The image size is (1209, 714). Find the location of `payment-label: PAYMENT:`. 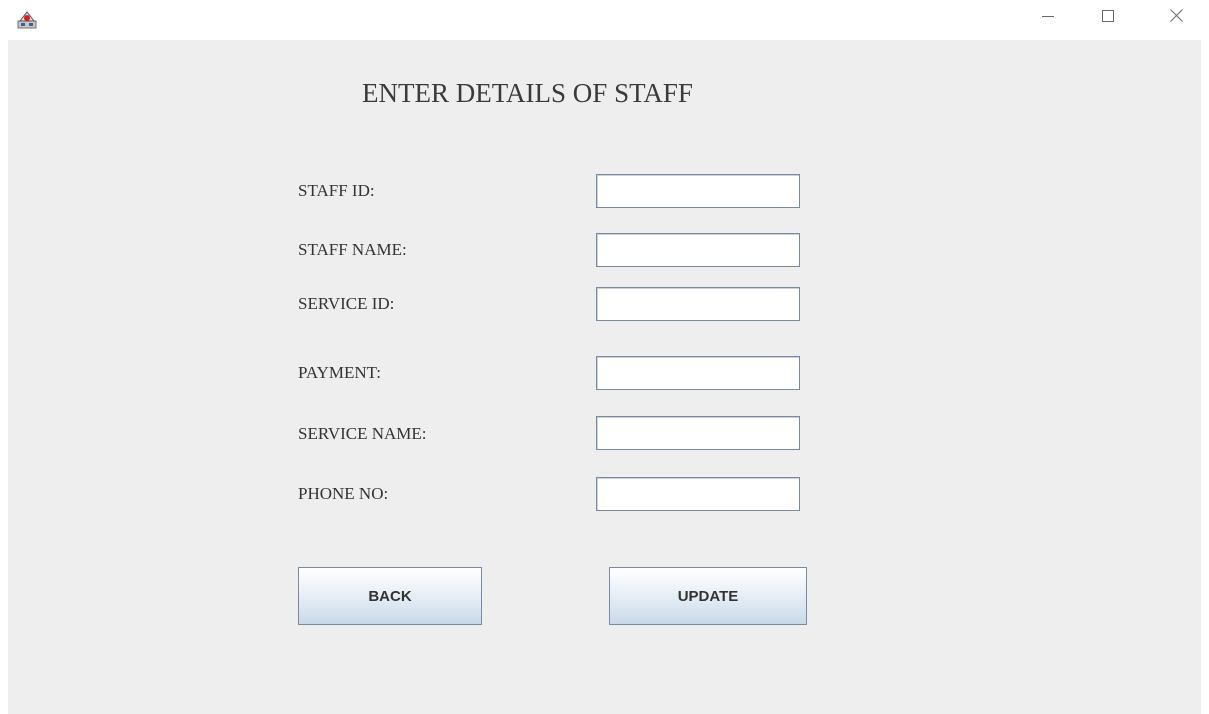

payment-label: PAYMENT: is located at coordinates (339, 372).